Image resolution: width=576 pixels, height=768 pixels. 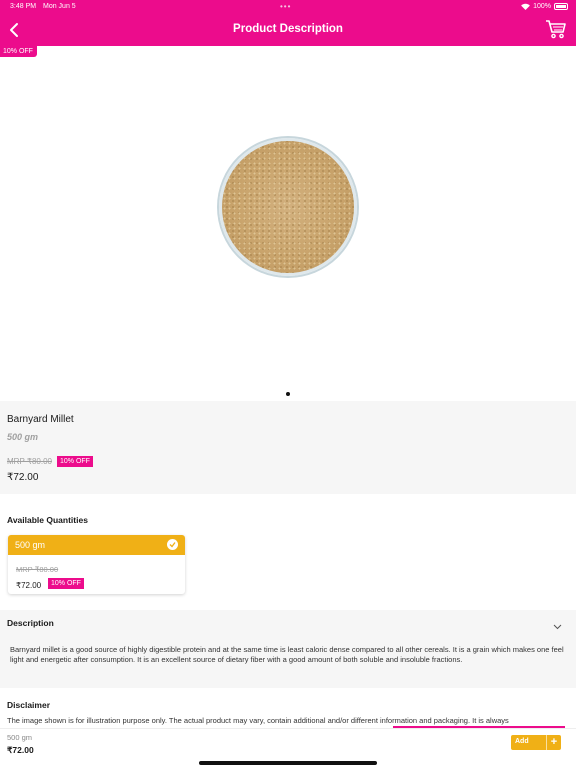 I want to click on battery-icon, so click(x=561, y=6).